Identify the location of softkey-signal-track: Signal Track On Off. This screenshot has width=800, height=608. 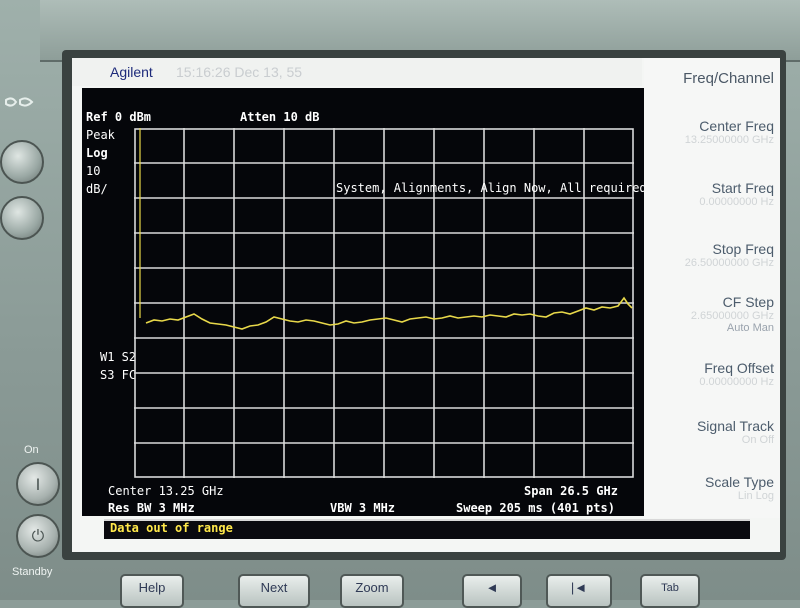
(735, 432).